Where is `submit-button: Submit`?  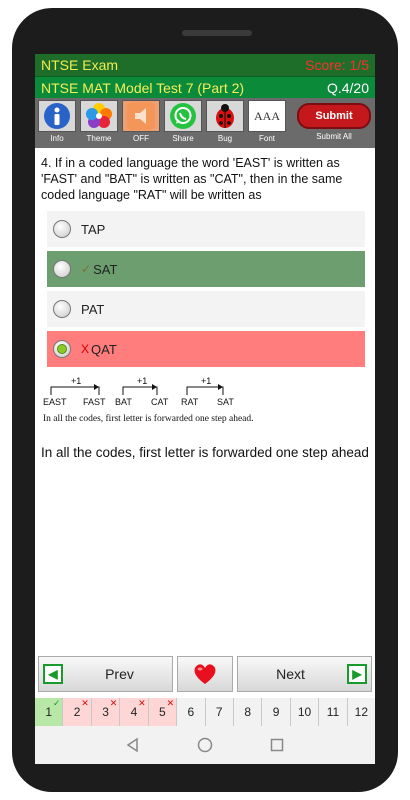 submit-button: Submit is located at coordinates (334, 116).